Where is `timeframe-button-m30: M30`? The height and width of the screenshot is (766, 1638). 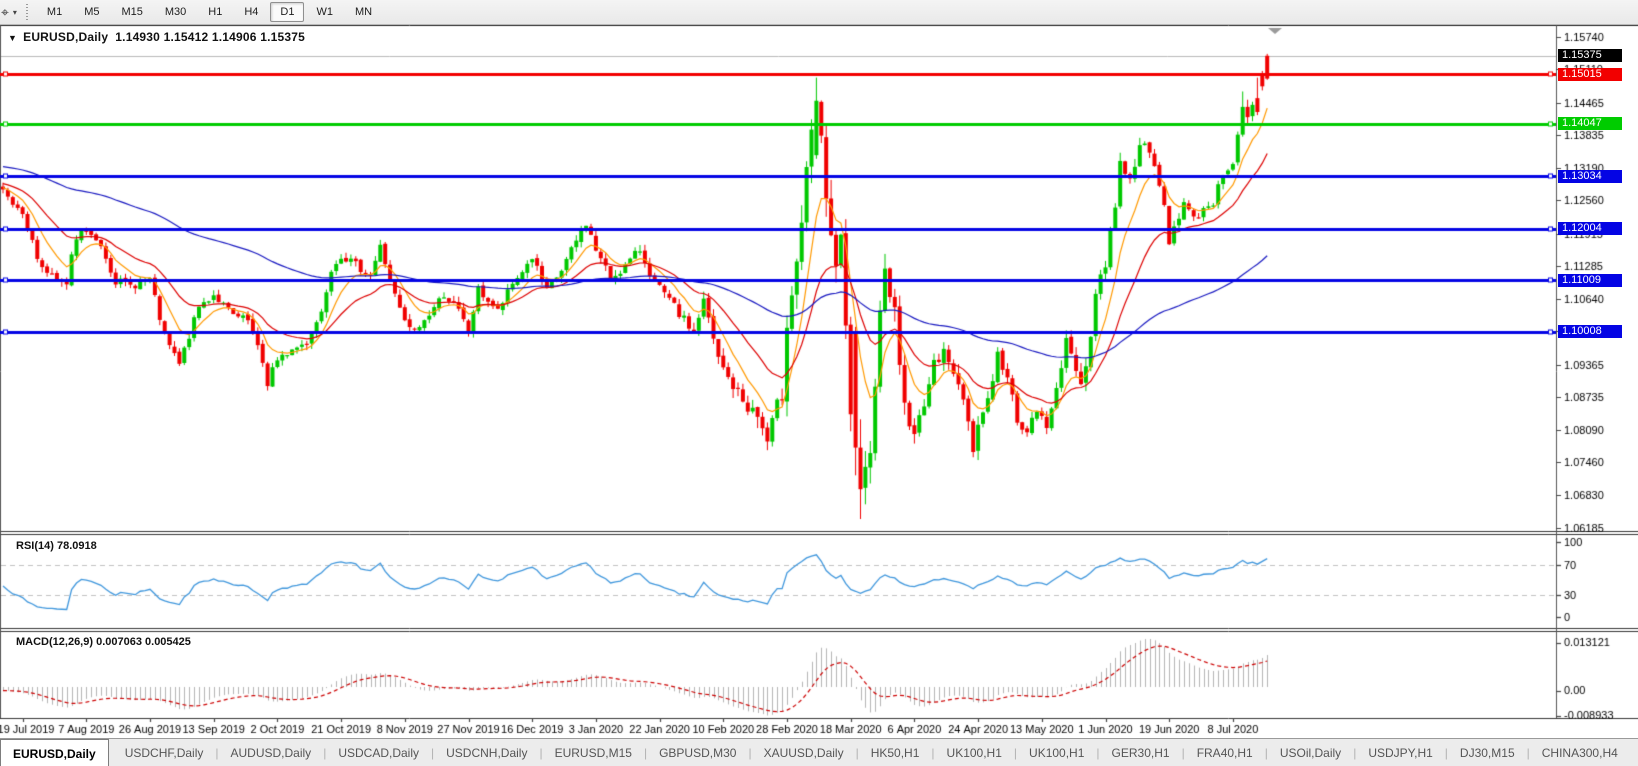
timeframe-button-m30: M30 is located at coordinates (175, 12).